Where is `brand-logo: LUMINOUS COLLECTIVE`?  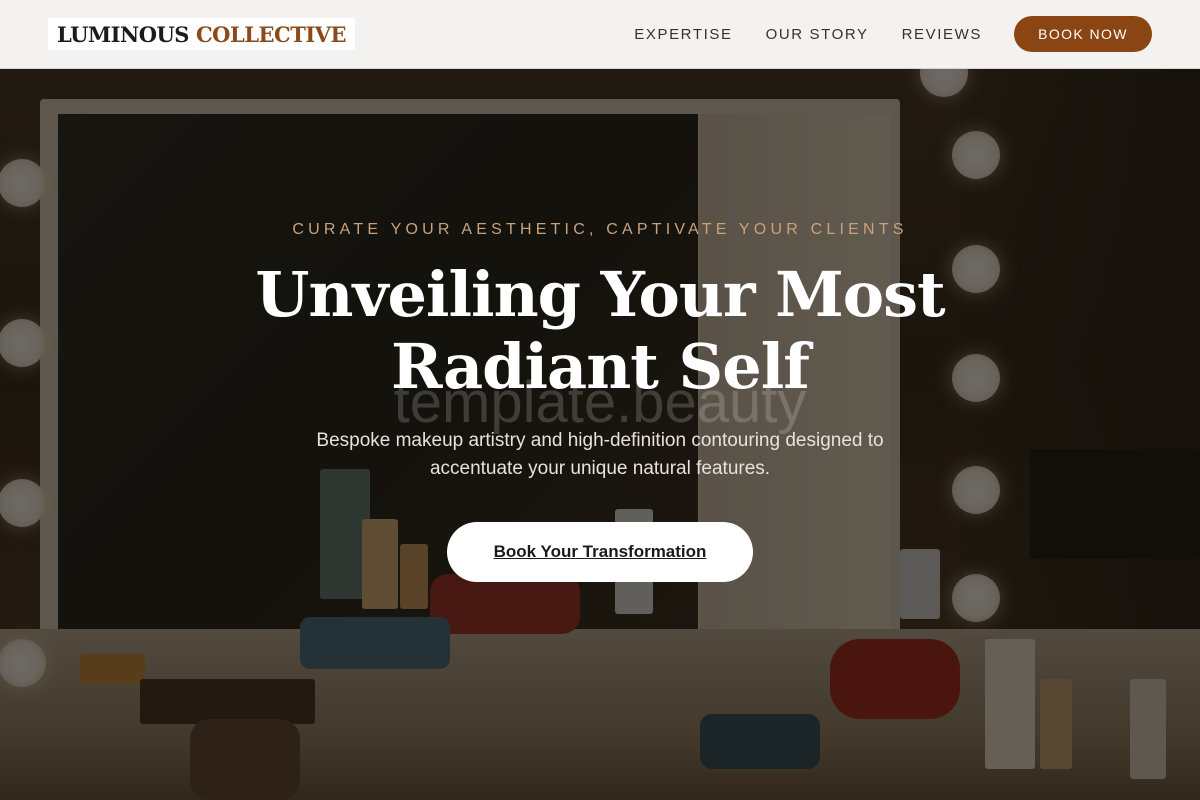
brand-logo: LUMINOUS COLLECTIVE is located at coordinates (201, 34).